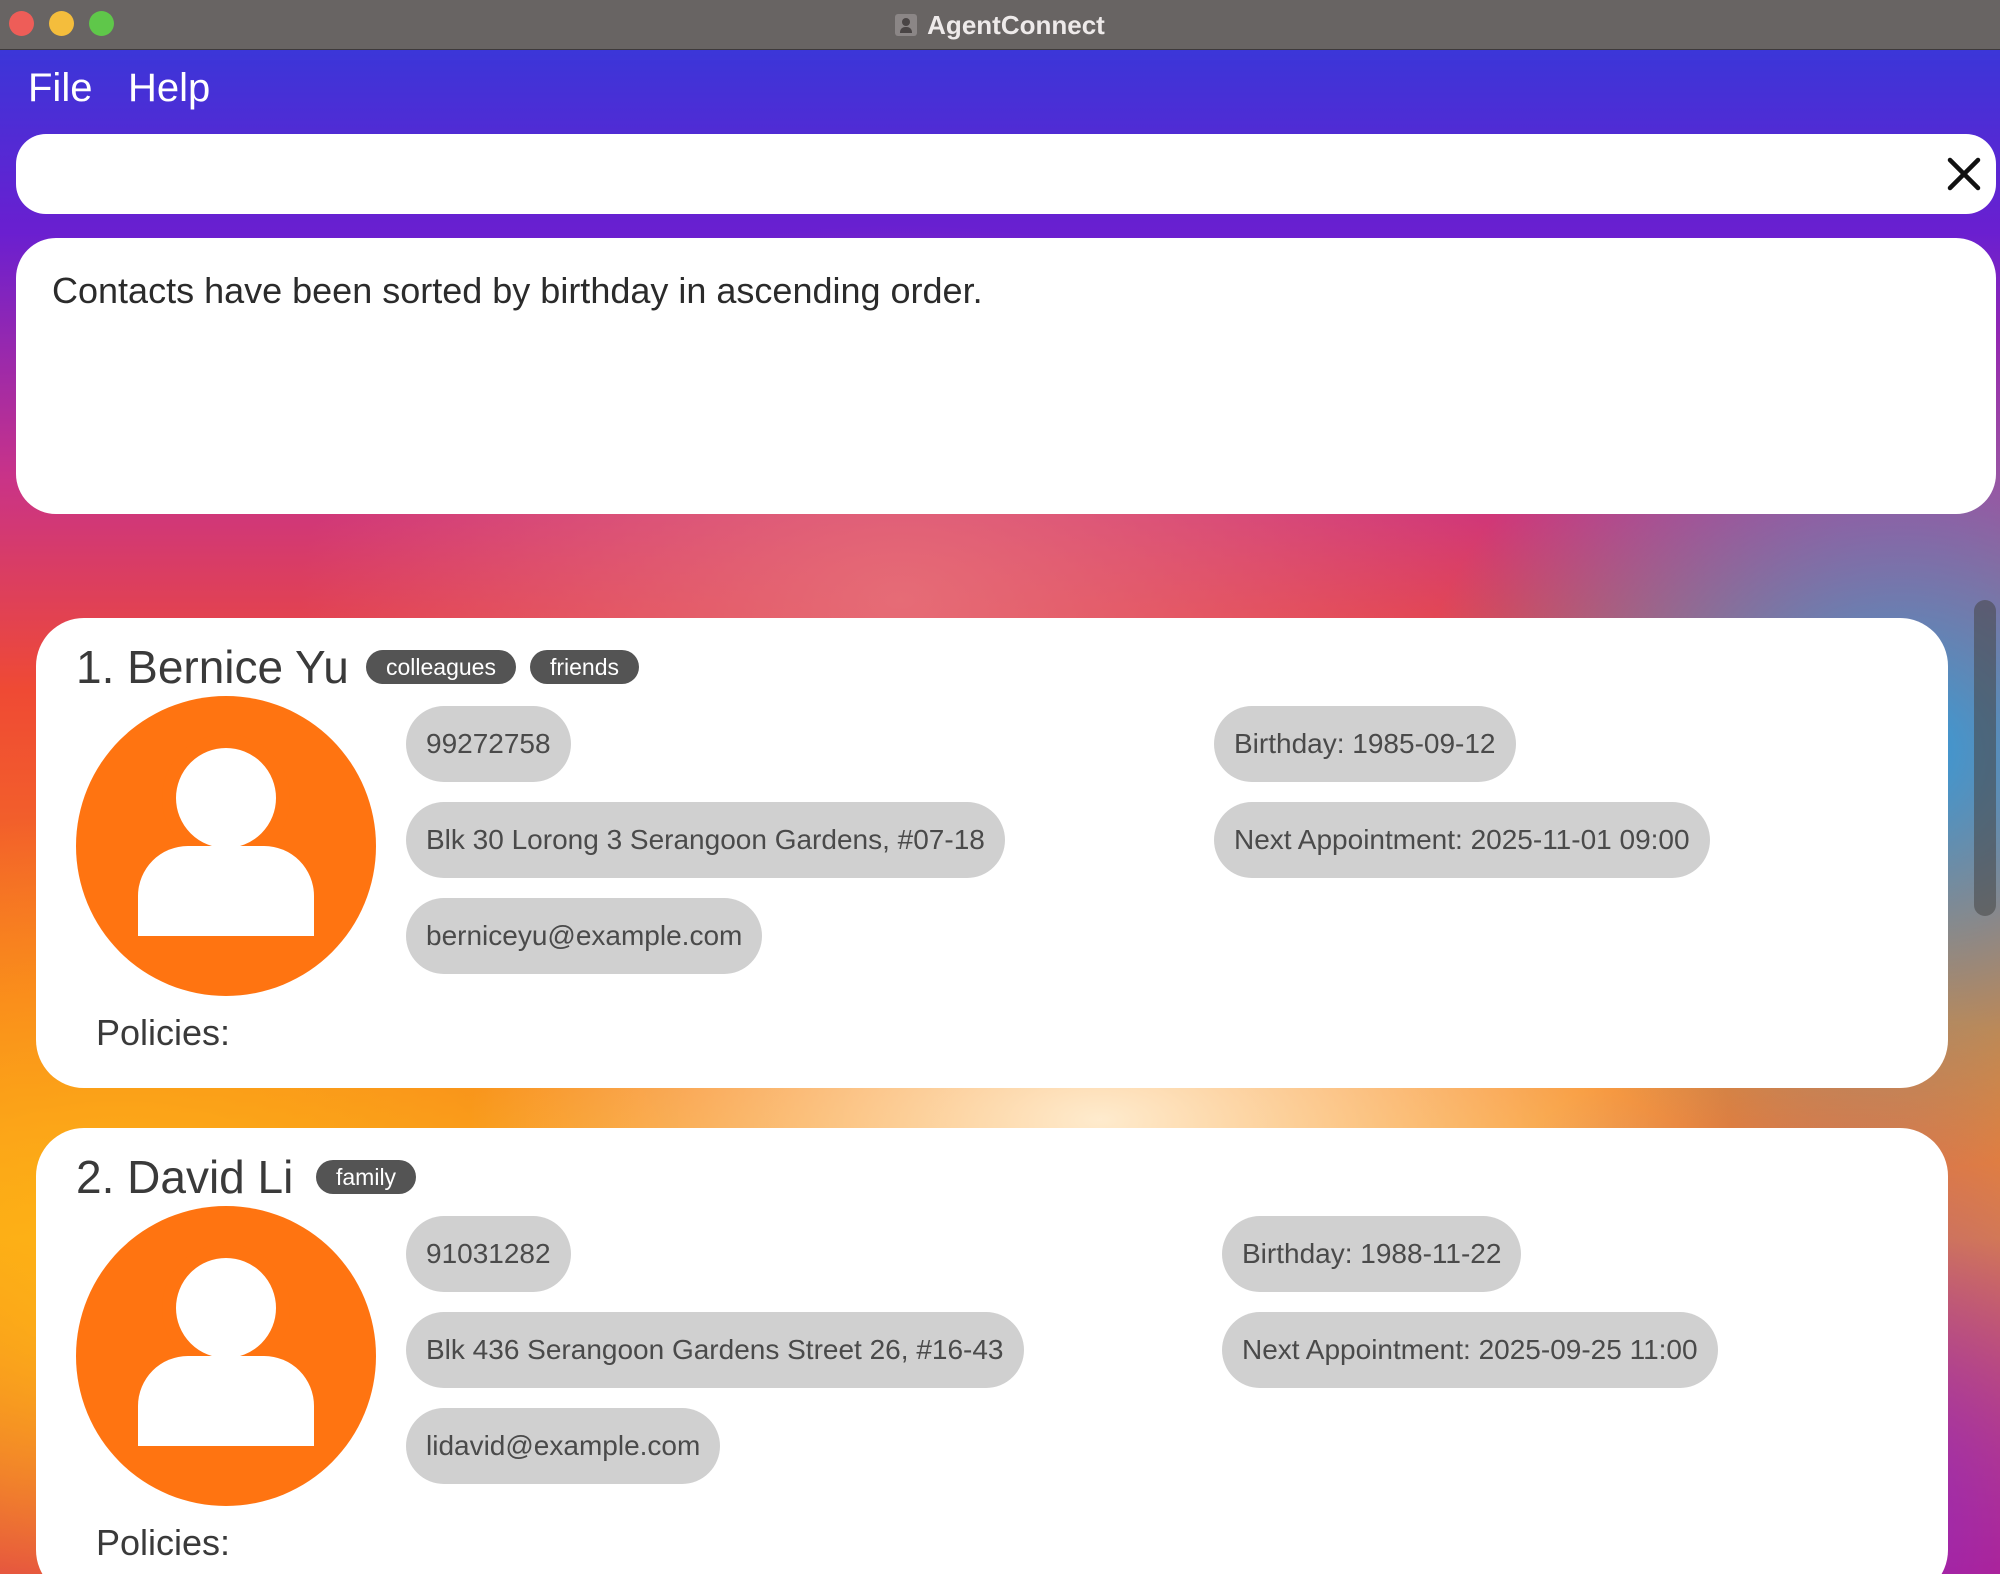 This screenshot has width=2000, height=1574. I want to click on menu-help: Help, so click(169, 88).